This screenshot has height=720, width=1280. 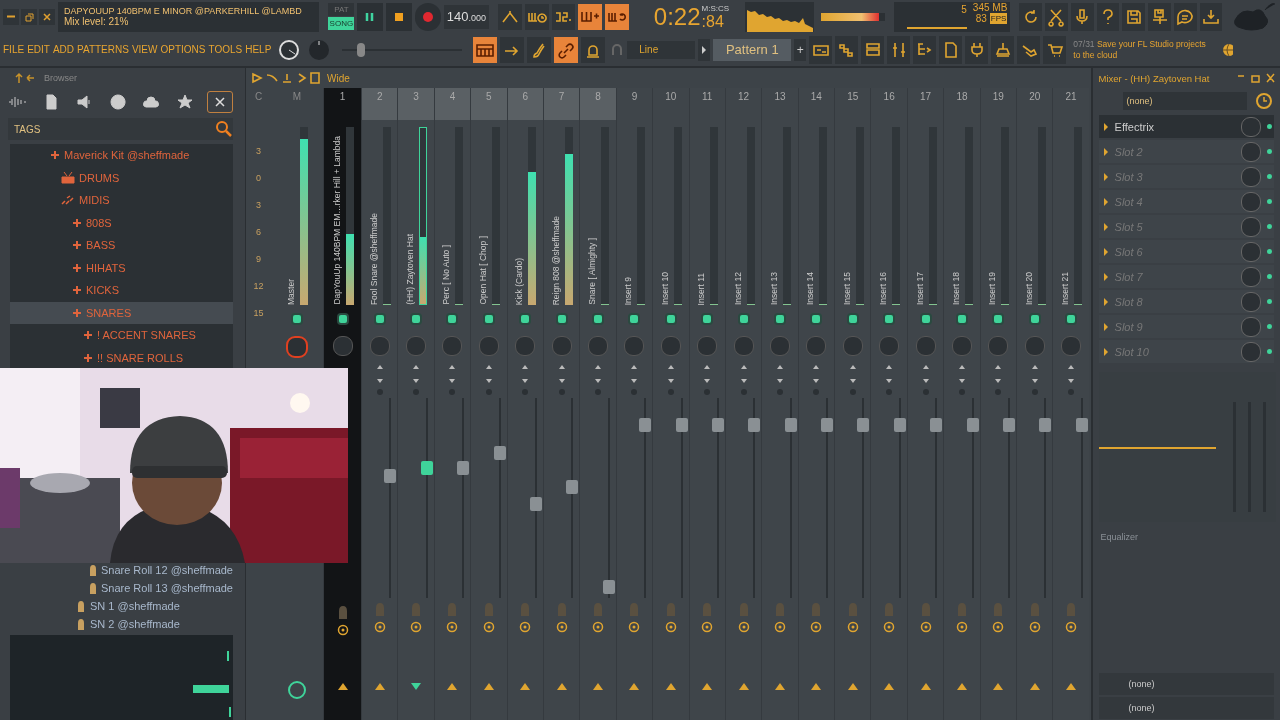 What do you see at coordinates (992, 288) in the screenshot?
I see `track-name: Insert 19` at bounding box center [992, 288].